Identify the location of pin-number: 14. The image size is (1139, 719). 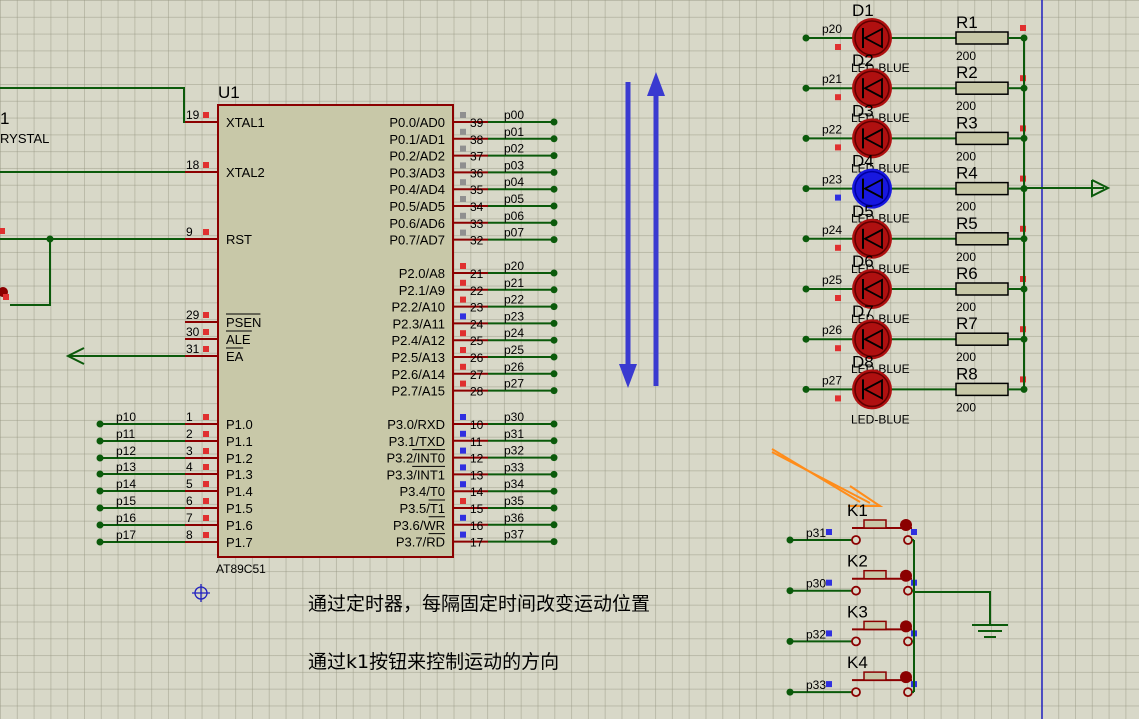
(477, 492).